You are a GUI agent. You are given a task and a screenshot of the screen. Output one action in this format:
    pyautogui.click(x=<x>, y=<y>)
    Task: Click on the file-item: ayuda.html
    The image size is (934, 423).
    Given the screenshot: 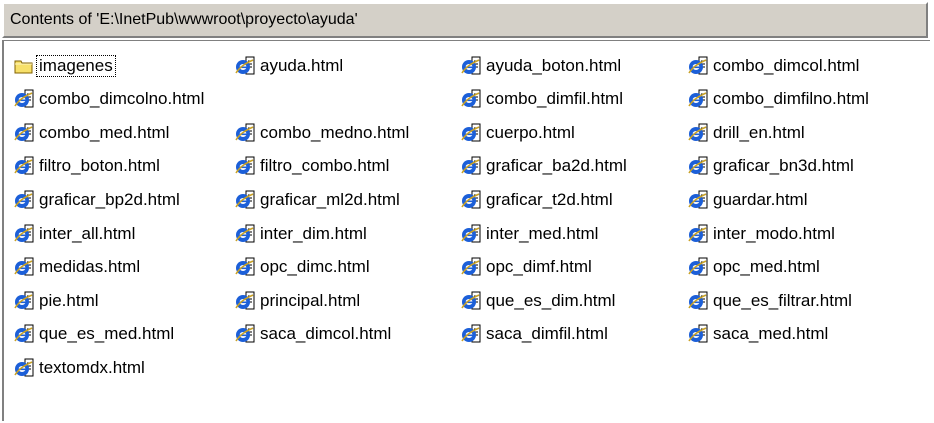 What is the action you would take?
    pyautogui.click(x=290, y=65)
    